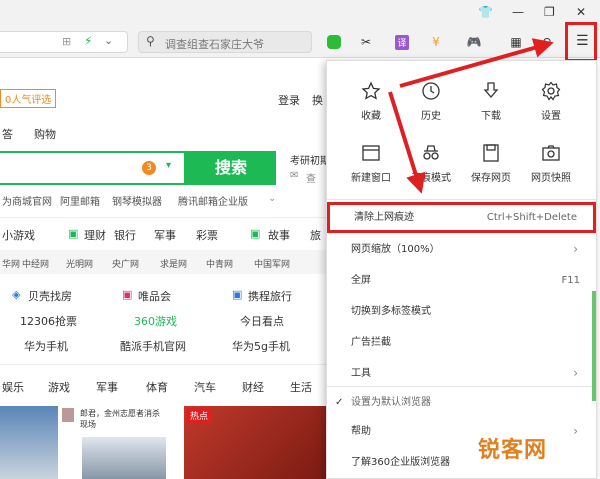 Image resolution: width=600 pixels, height=479 pixels. I want to click on arrow-to-clear-history, so click(407, 142).